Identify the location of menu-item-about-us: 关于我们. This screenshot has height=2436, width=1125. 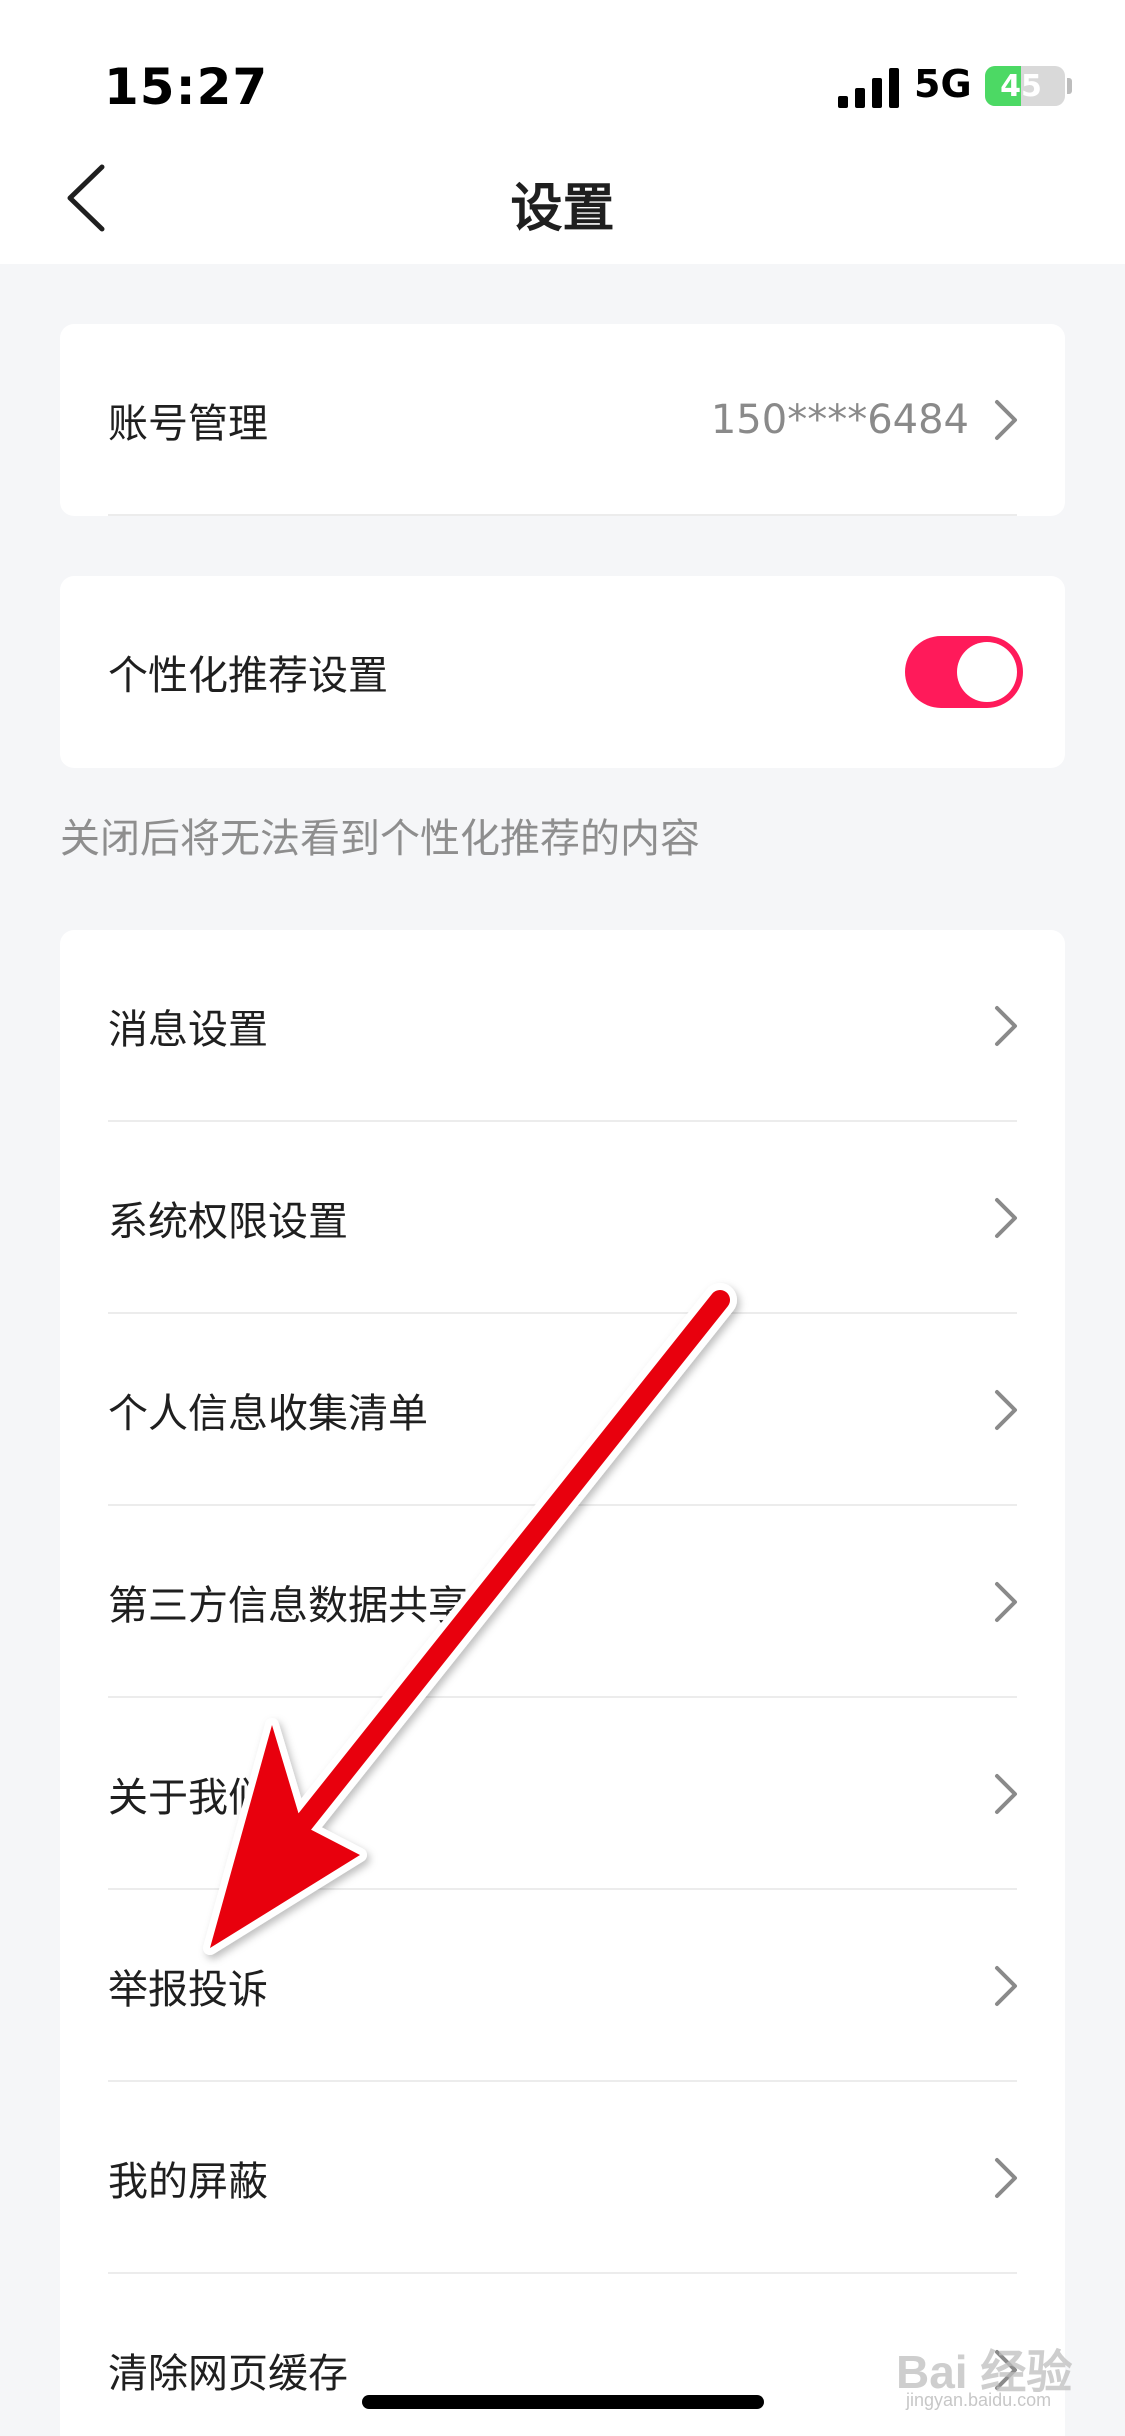
(562, 1794).